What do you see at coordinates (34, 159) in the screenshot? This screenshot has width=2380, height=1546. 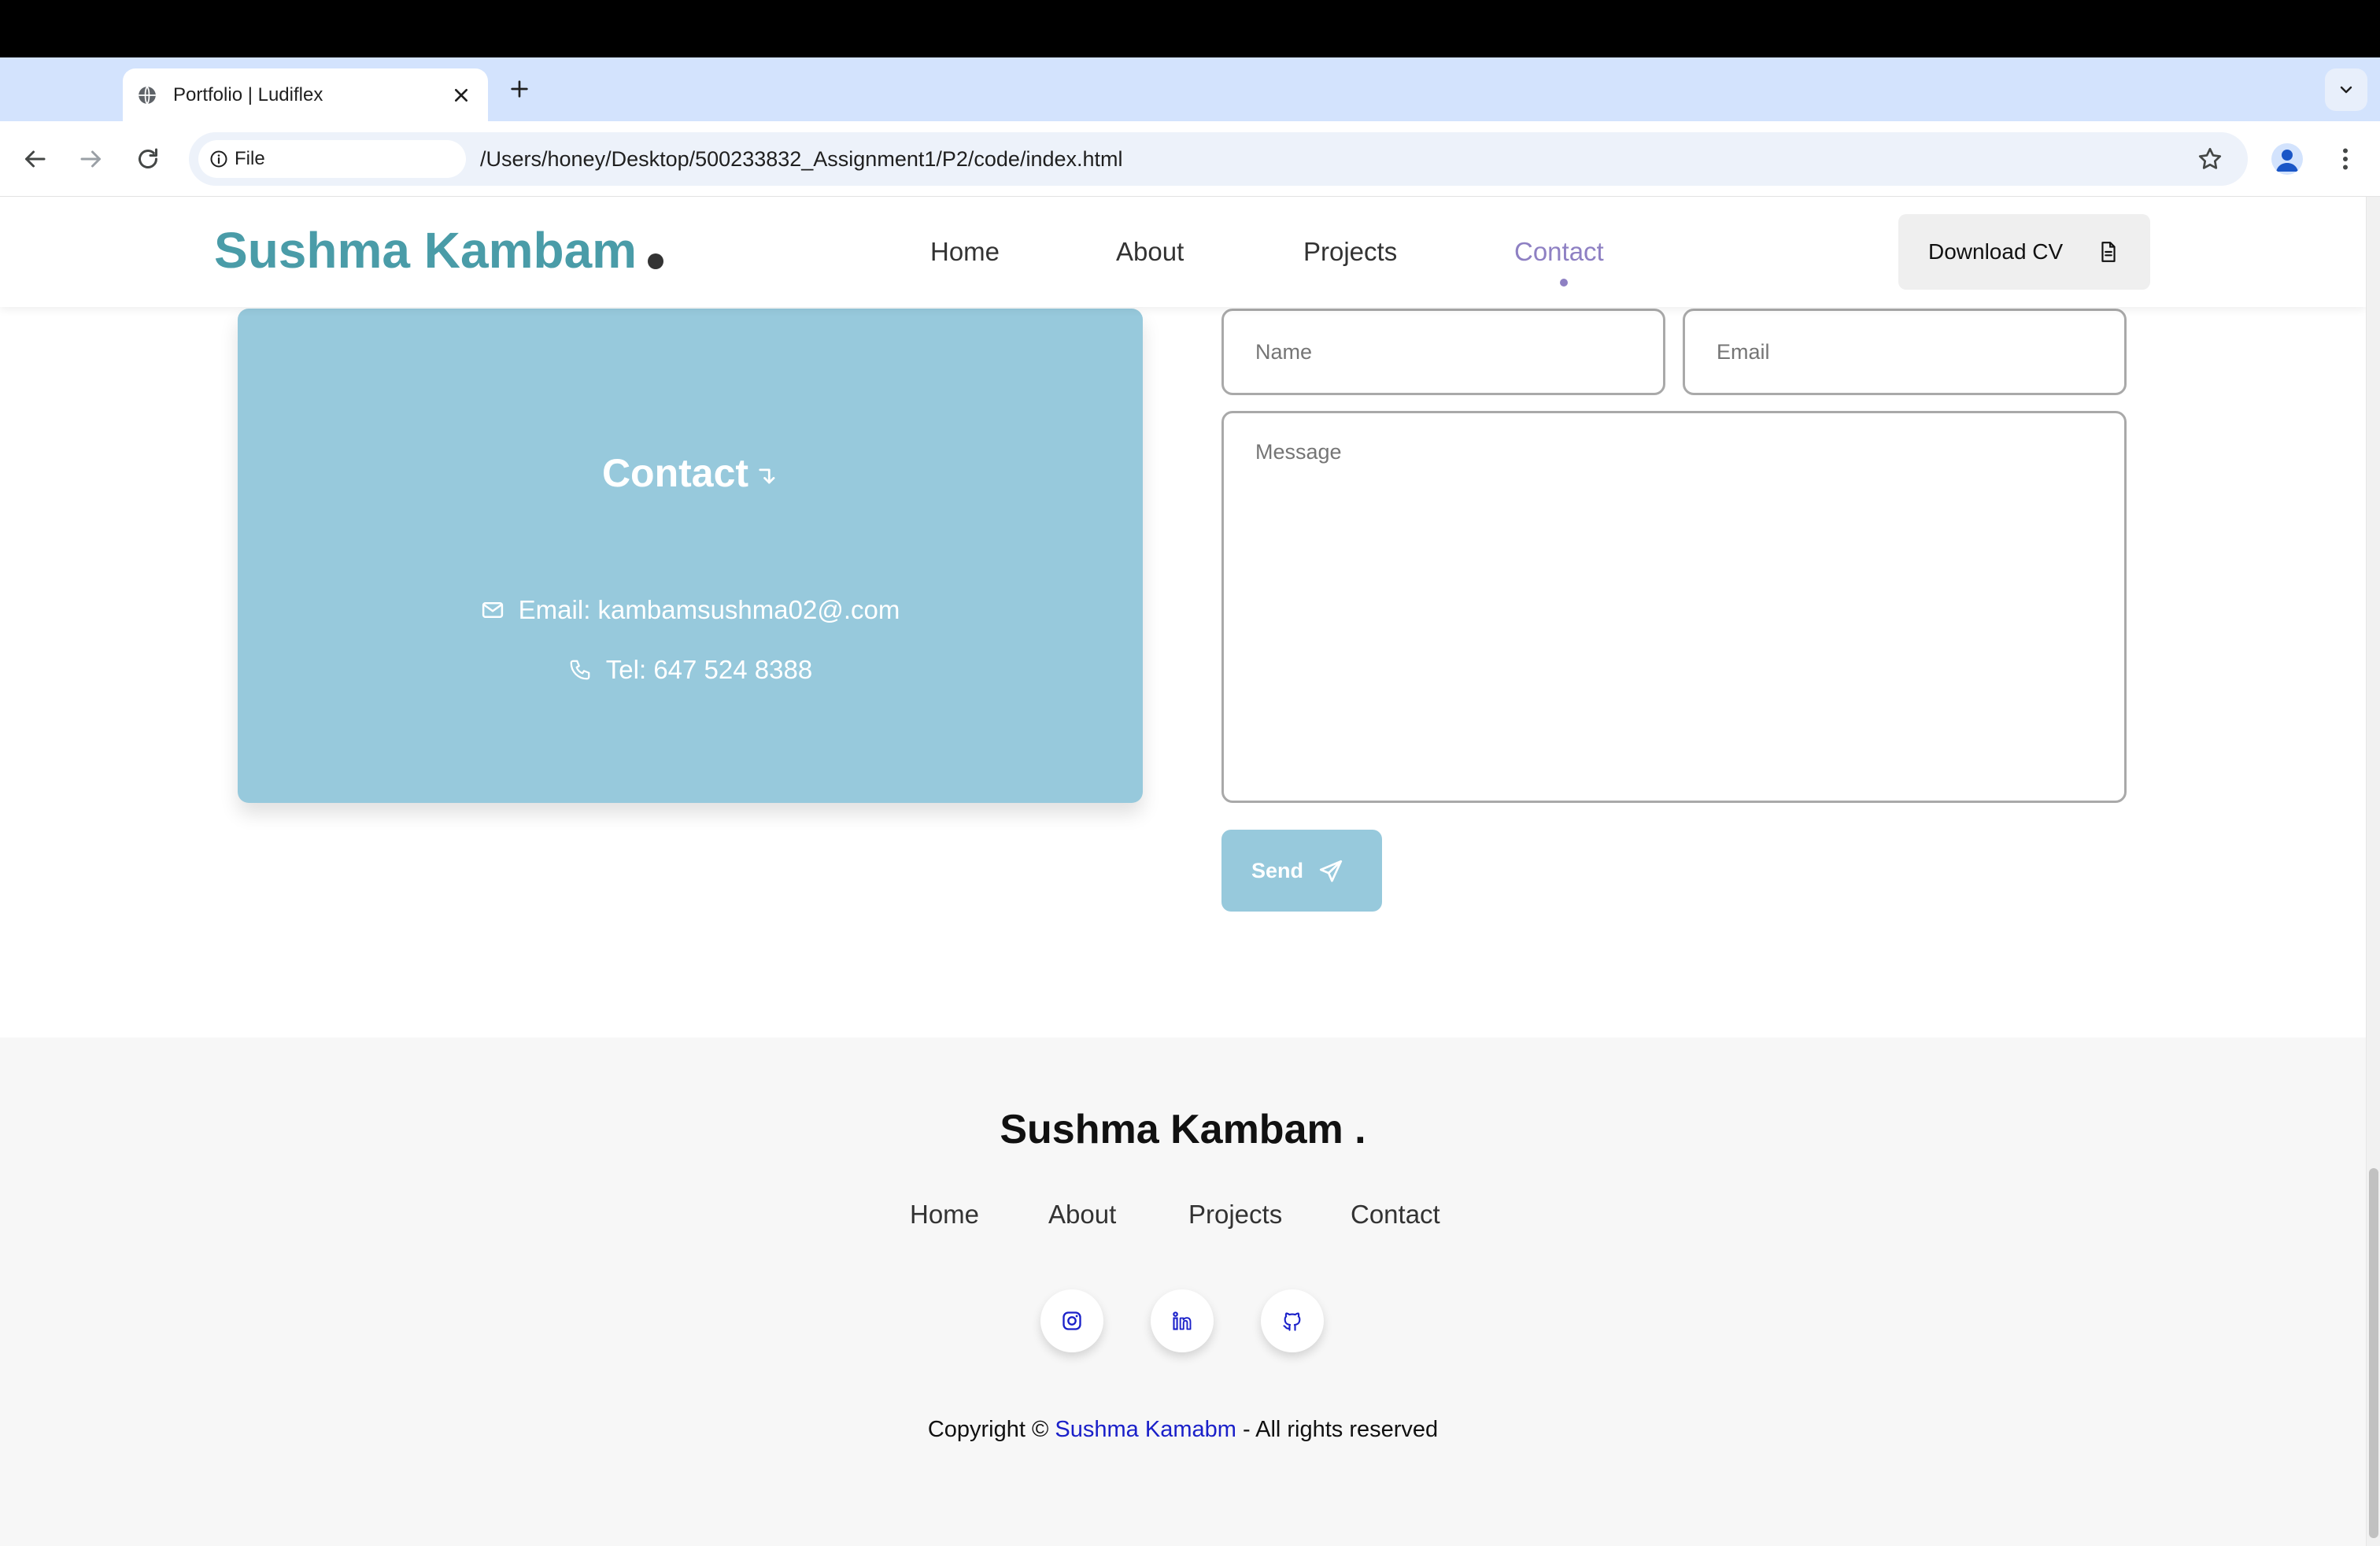 I see `back-icon` at bounding box center [34, 159].